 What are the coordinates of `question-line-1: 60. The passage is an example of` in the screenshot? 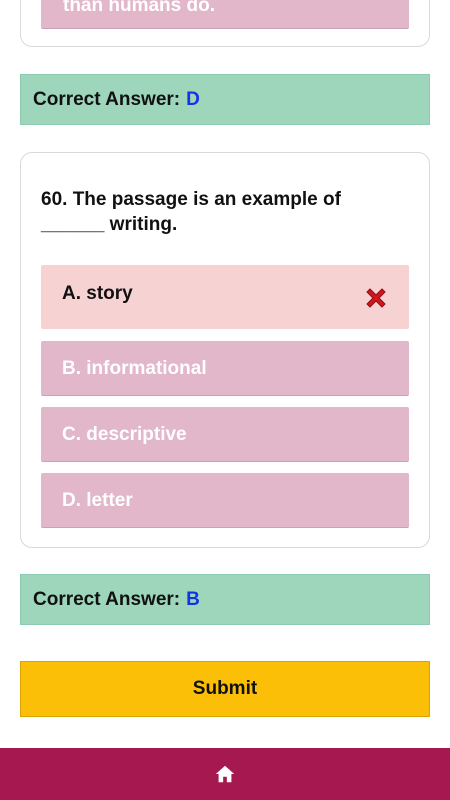 It's located at (191, 199).